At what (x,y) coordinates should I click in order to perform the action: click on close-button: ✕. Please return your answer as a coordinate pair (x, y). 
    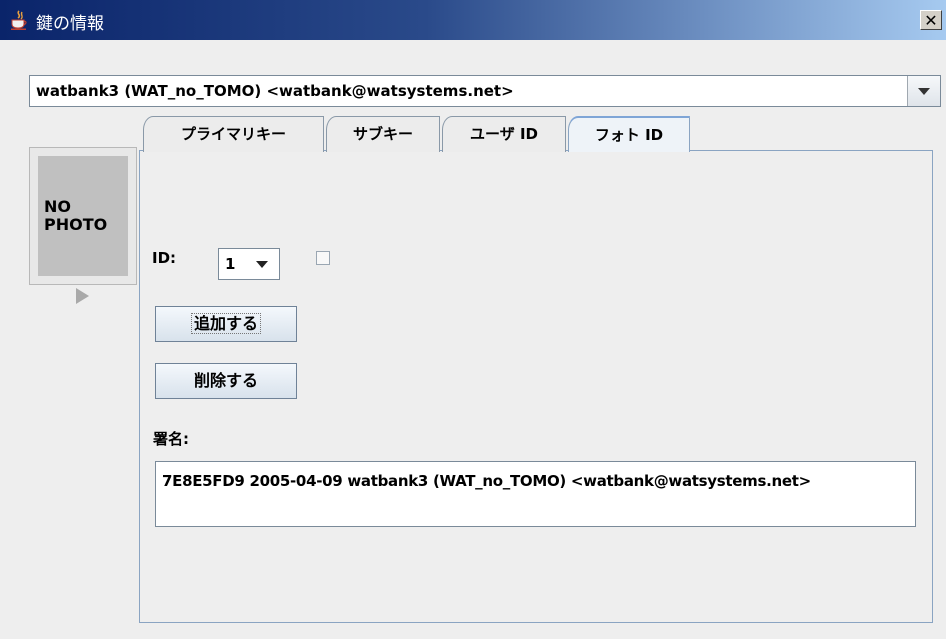
    Looking at the image, I should click on (931, 20).